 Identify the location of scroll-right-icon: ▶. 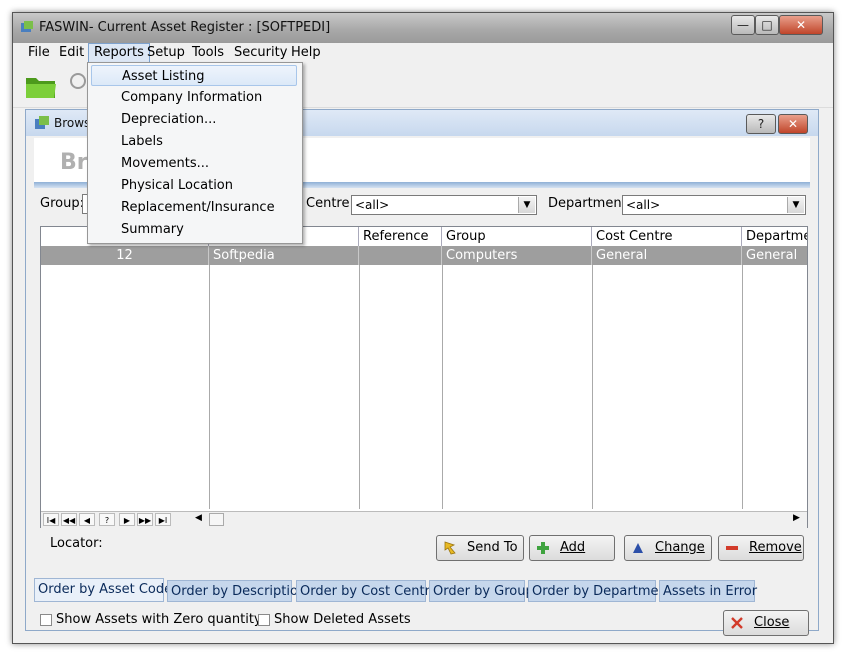
(796, 518).